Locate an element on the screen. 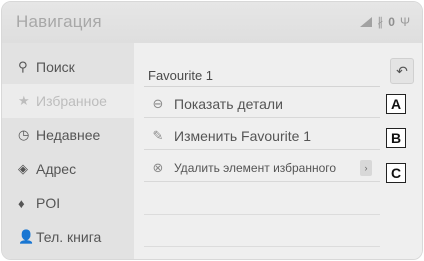  sidebar-item-label: POI is located at coordinates (48, 203).